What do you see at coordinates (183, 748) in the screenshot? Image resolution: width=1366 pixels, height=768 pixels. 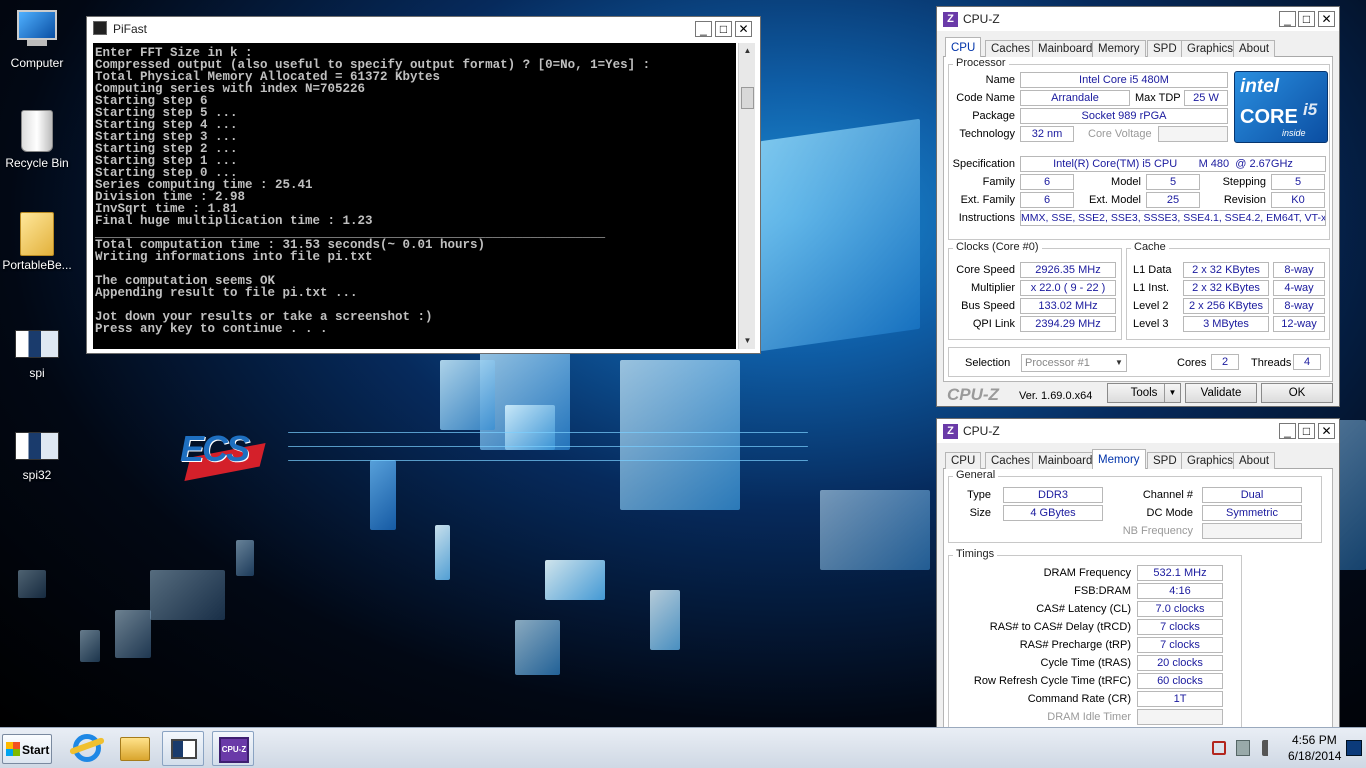 I see `taskbar-pifast` at bounding box center [183, 748].